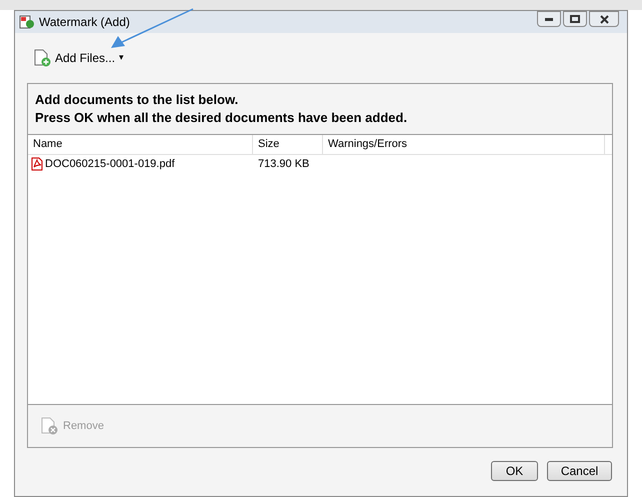 The height and width of the screenshot is (497, 642). What do you see at coordinates (514, 471) in the screenshot?
I see `dialog-button: OK` at bounding box center [514, 471].